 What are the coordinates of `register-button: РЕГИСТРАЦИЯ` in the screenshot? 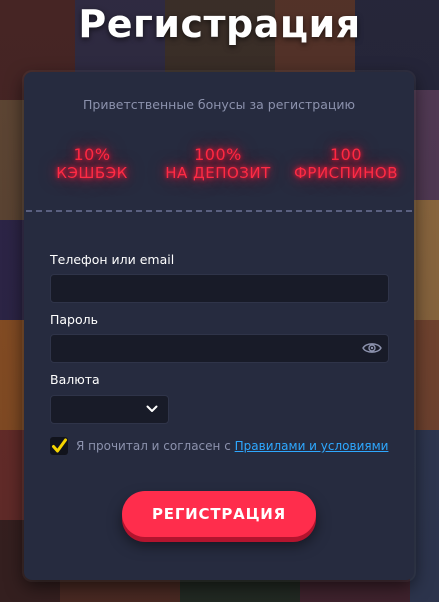 It's located at (219, 514).